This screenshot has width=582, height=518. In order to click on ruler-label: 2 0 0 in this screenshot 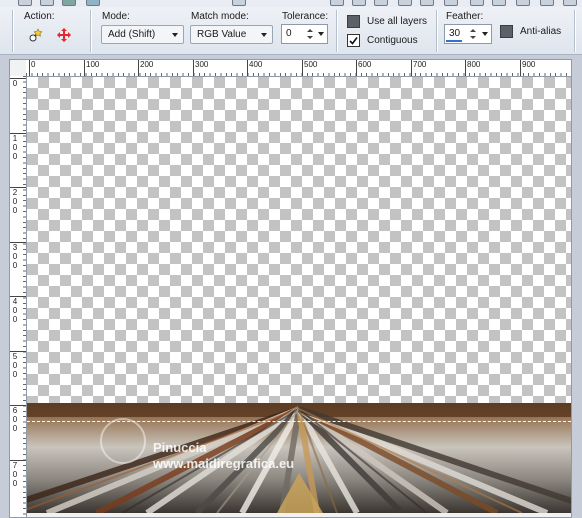, I will do `click(15, 201)`.